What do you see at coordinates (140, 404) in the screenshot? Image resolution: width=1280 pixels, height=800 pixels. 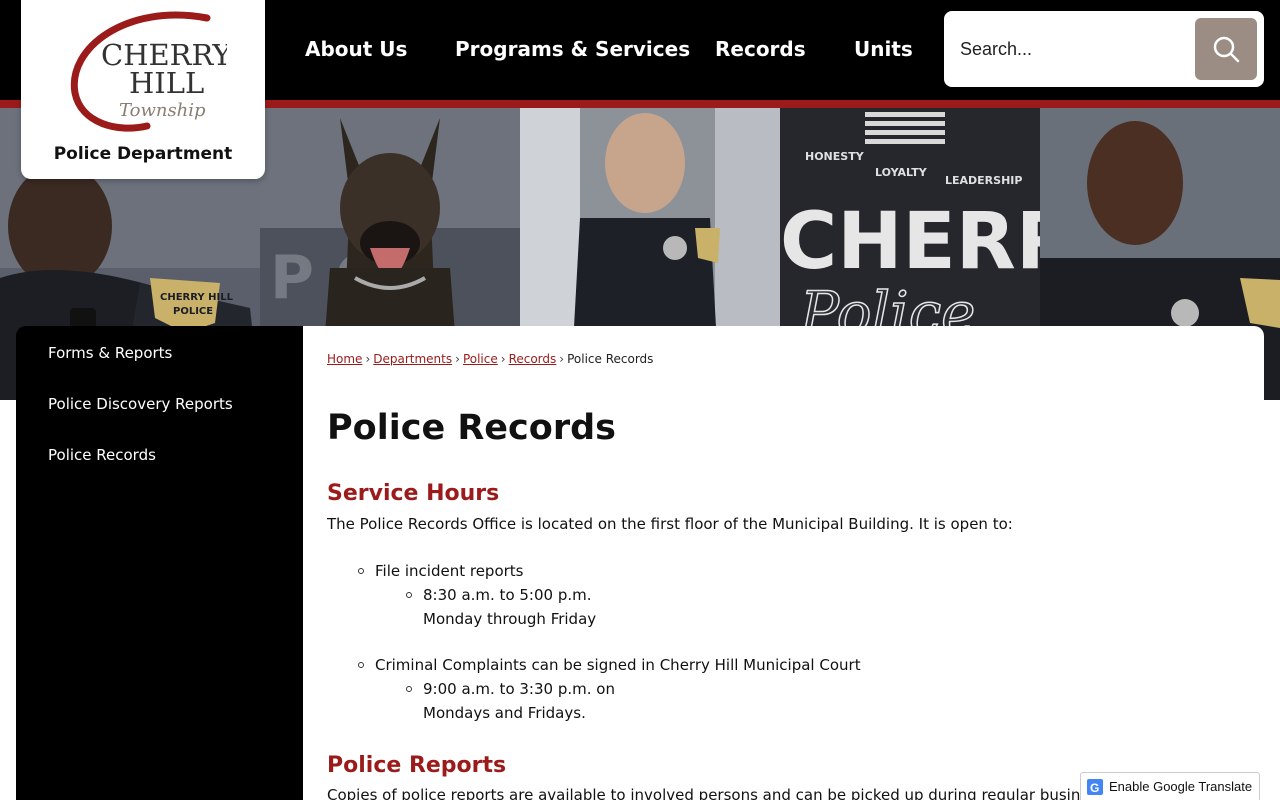 I see `sidebar-item-police-discovery-reports: Police Discovery Reports` at bounding box center [140, 404].